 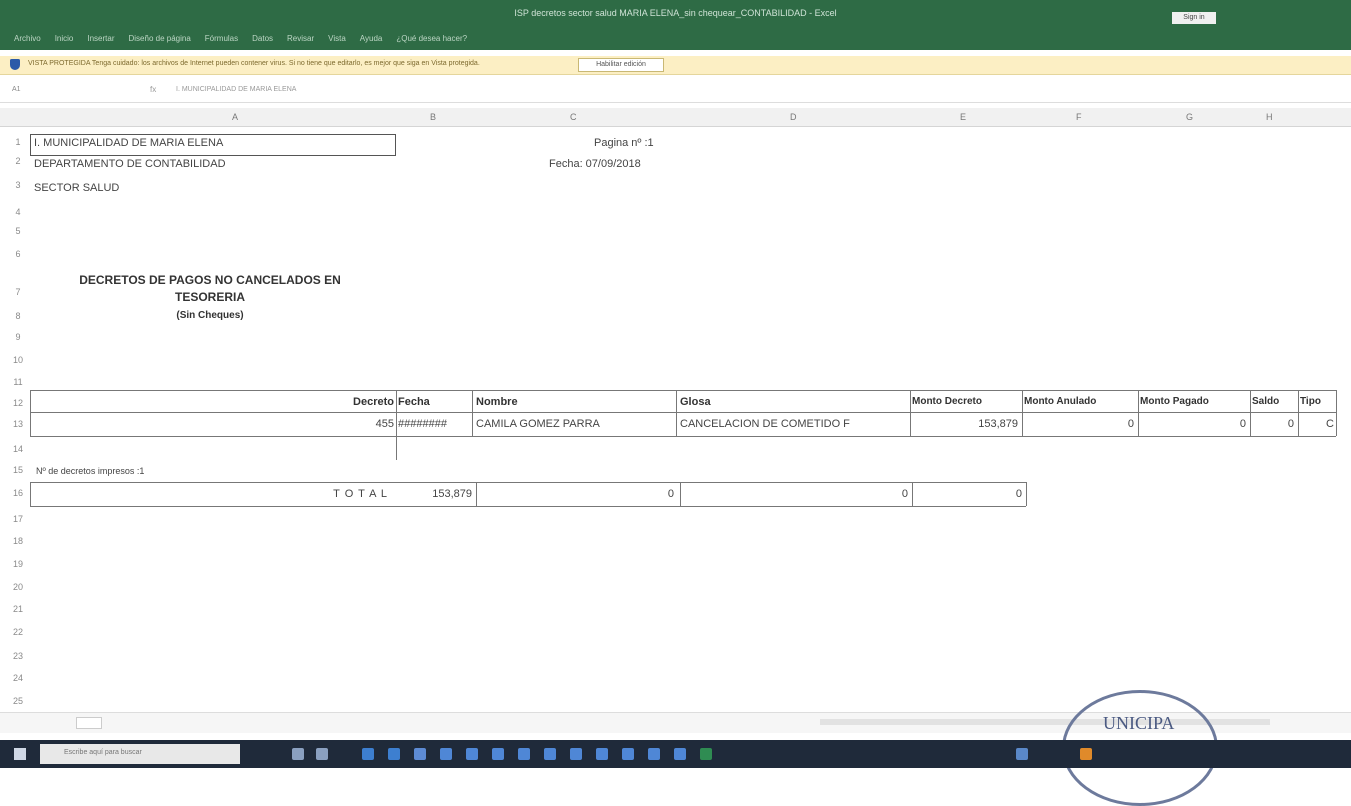 What do you see at coordinates (210, 280) in the screenshot?
I see `report-title-line1: DECRETOS DE PAGOS NO CANCELADOS EN` at bounding box center [210, 280].